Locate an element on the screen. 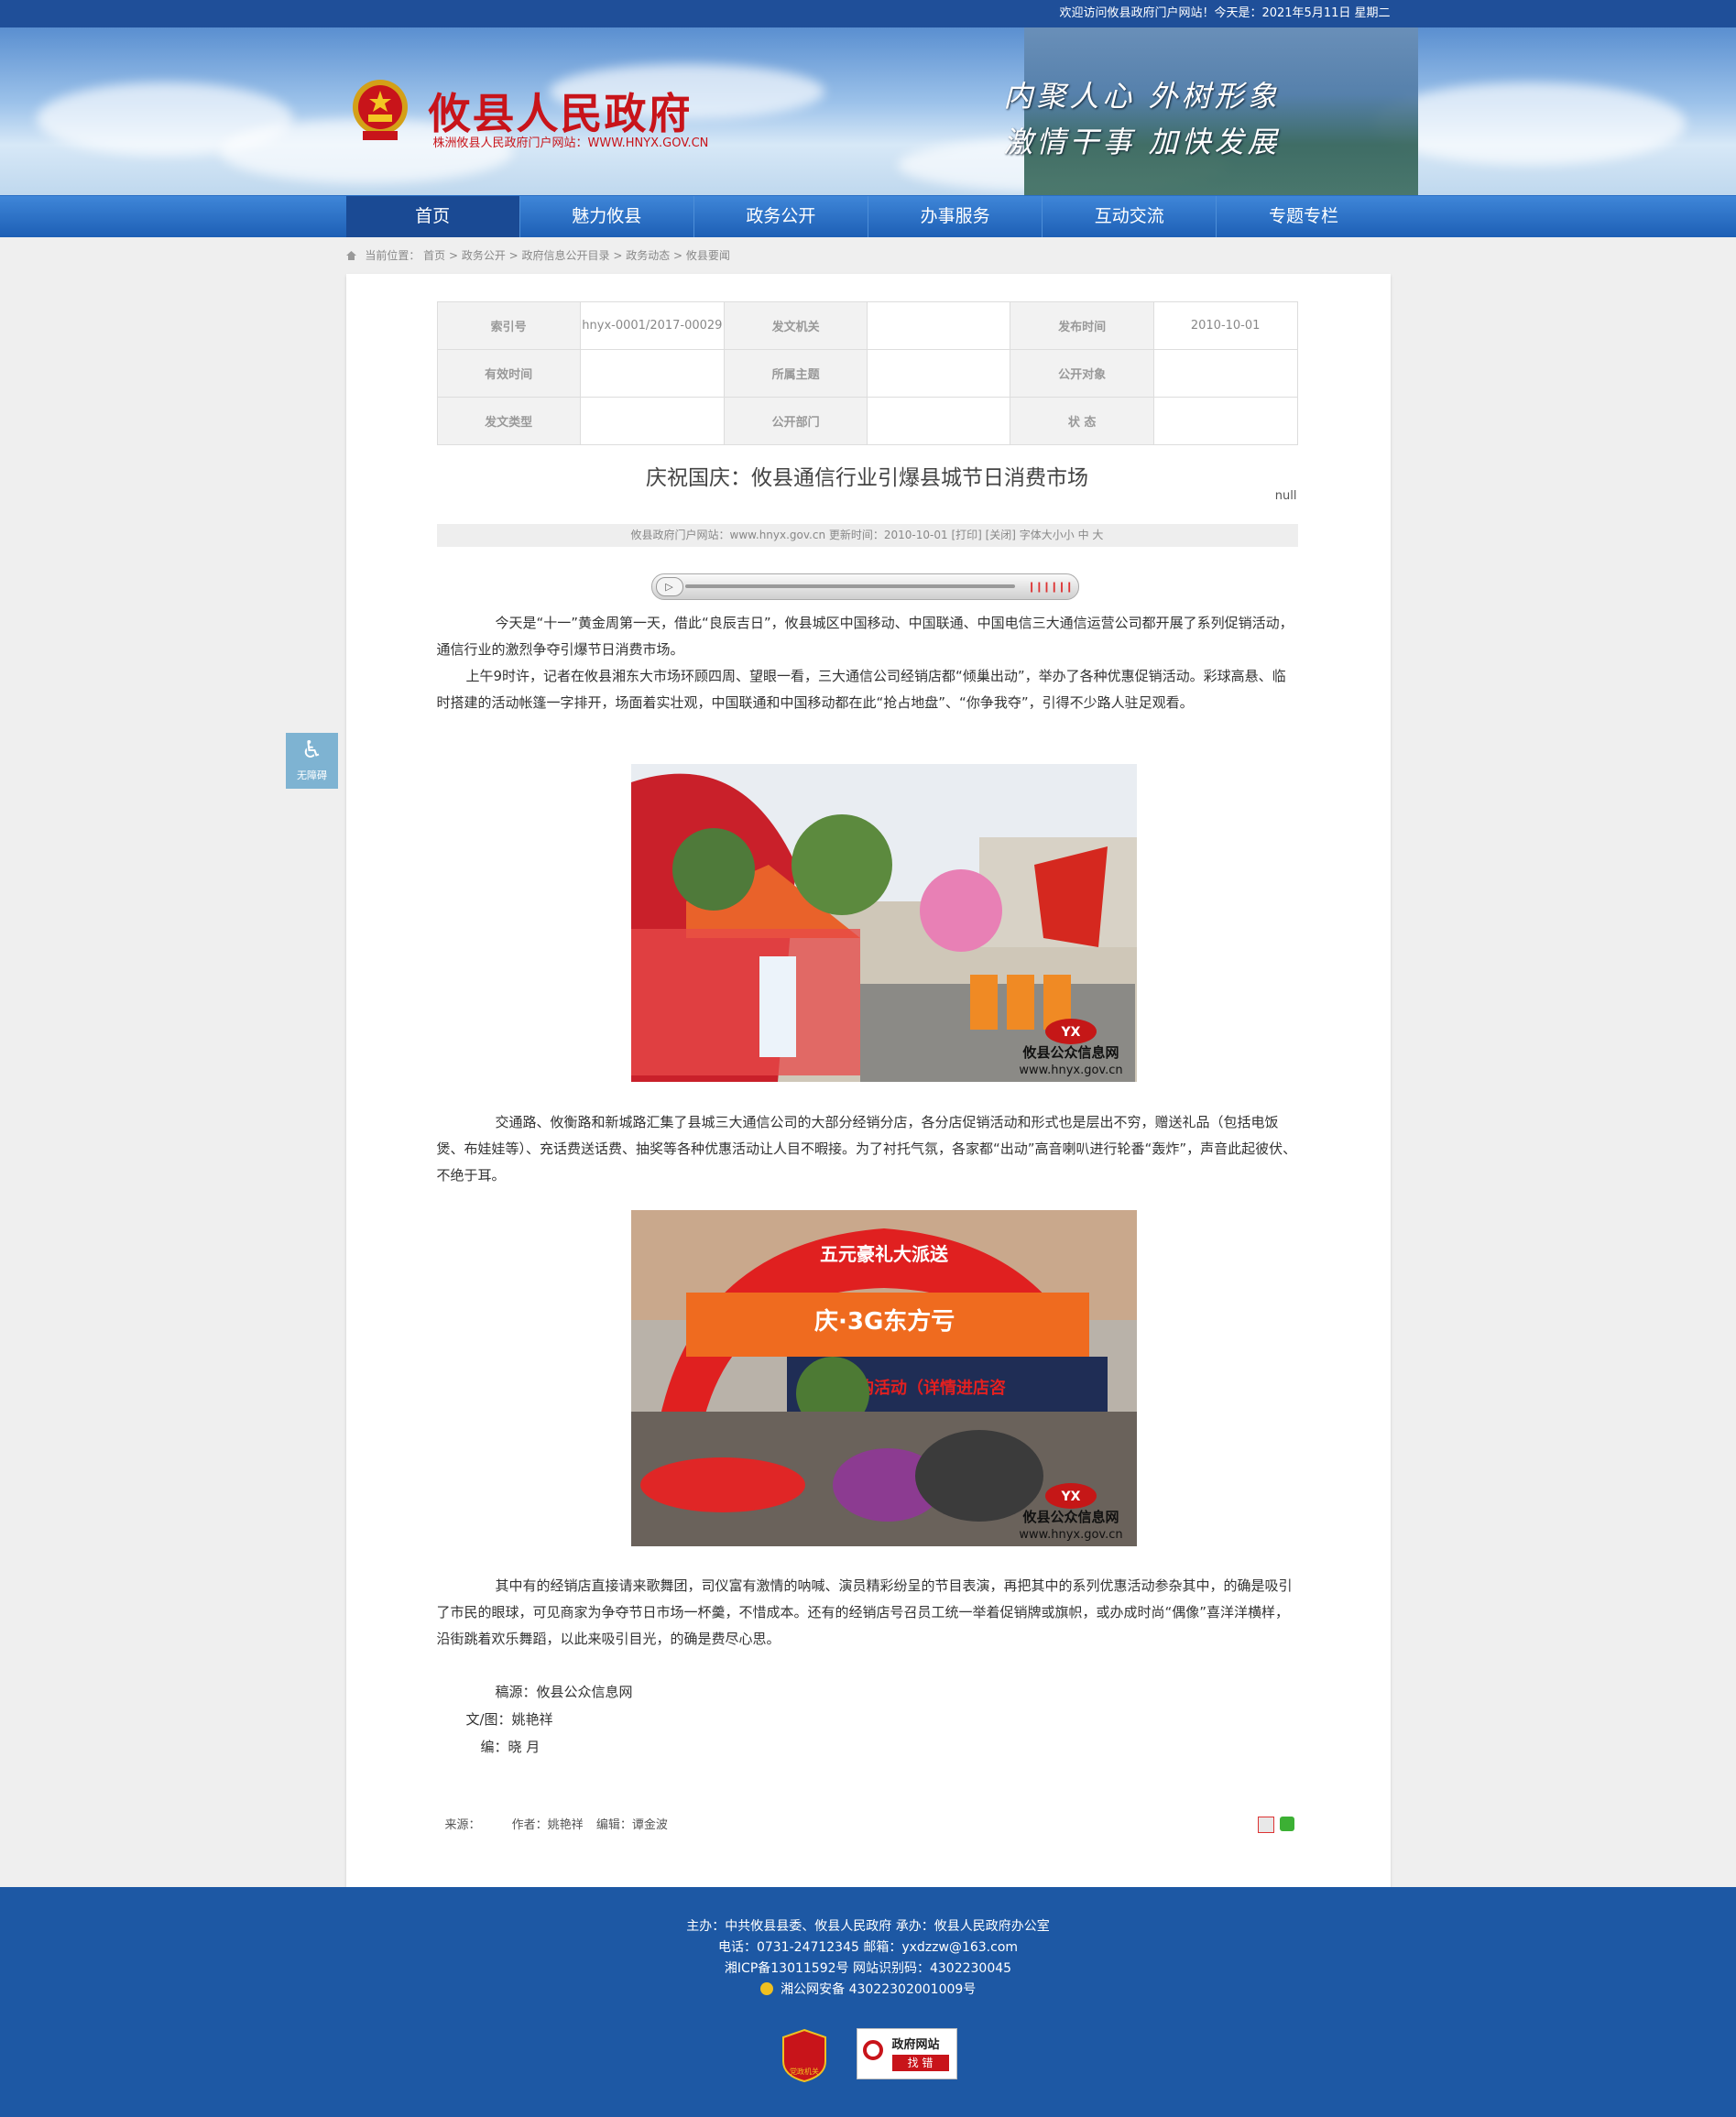 The height and width of the screenshot is (2117, 1736). meta-label: 公开部门 is located at coordinates (795, 421).